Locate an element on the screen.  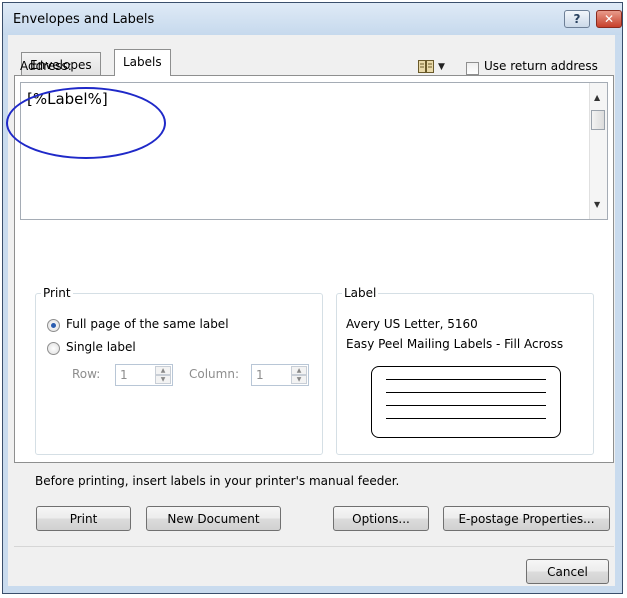
scroll-thumb is located at coordinates (598, 120).